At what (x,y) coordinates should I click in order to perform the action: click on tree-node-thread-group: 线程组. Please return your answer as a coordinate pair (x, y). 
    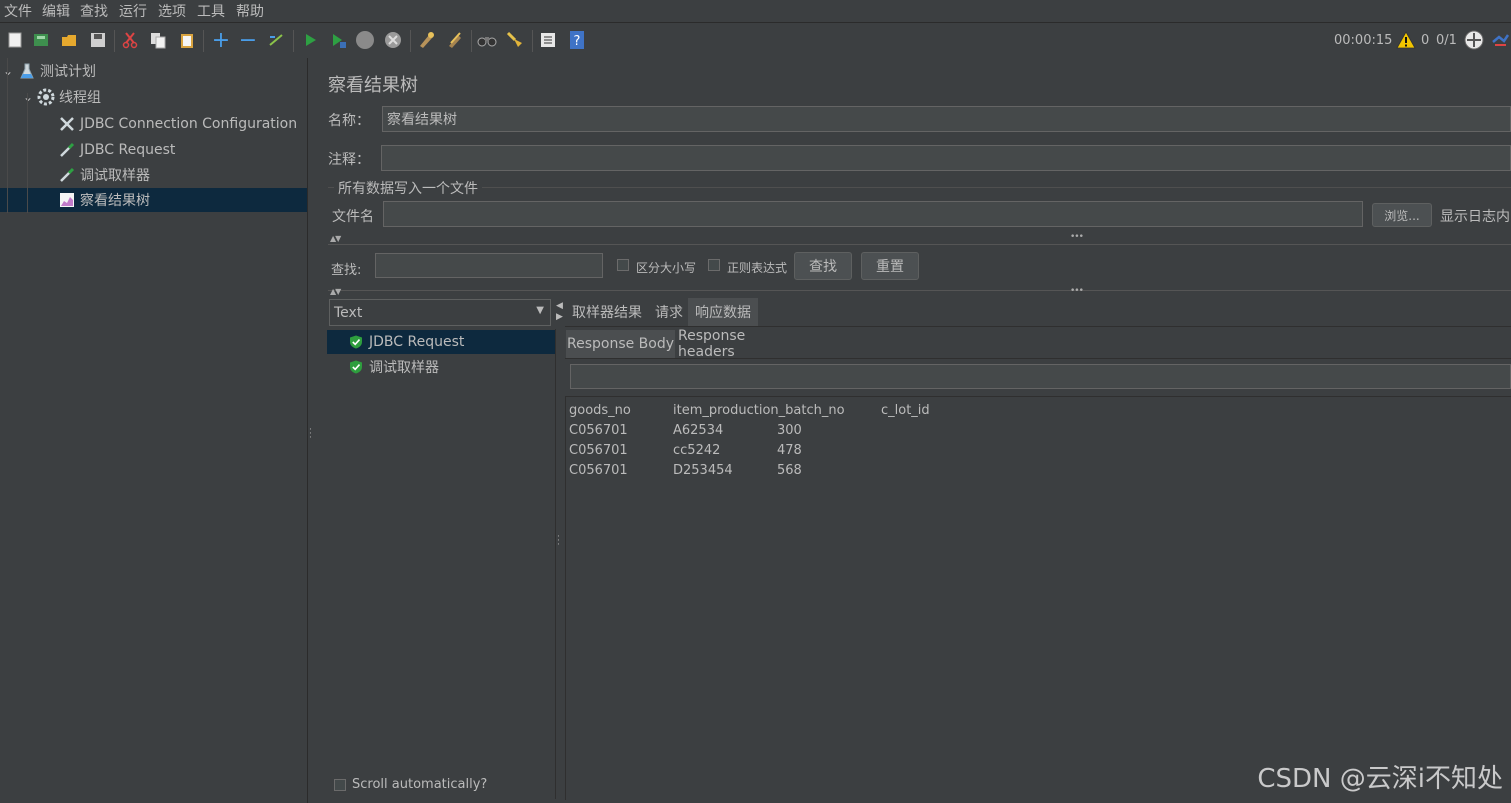
    Looking at the image, I should click on (69, 97).